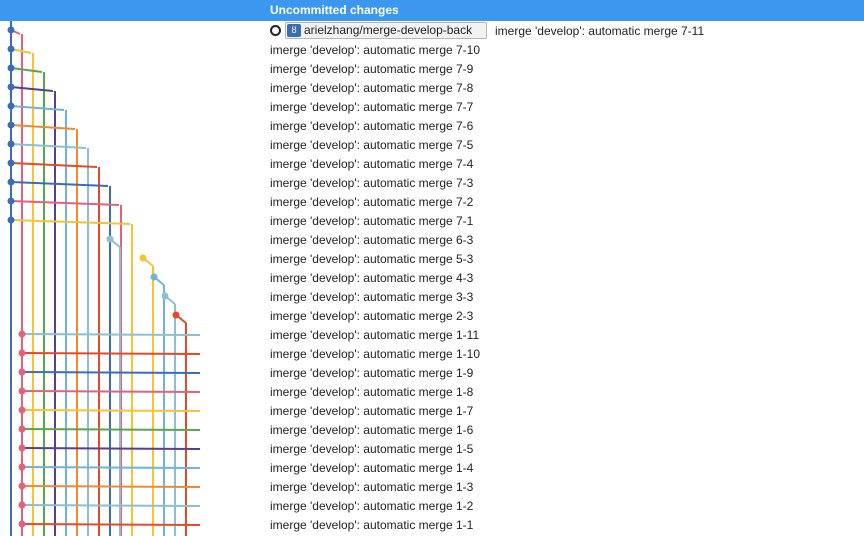 This screenshot has width=864, height=536. I want to click on branch-icon: ȣ, so click(294, 30).